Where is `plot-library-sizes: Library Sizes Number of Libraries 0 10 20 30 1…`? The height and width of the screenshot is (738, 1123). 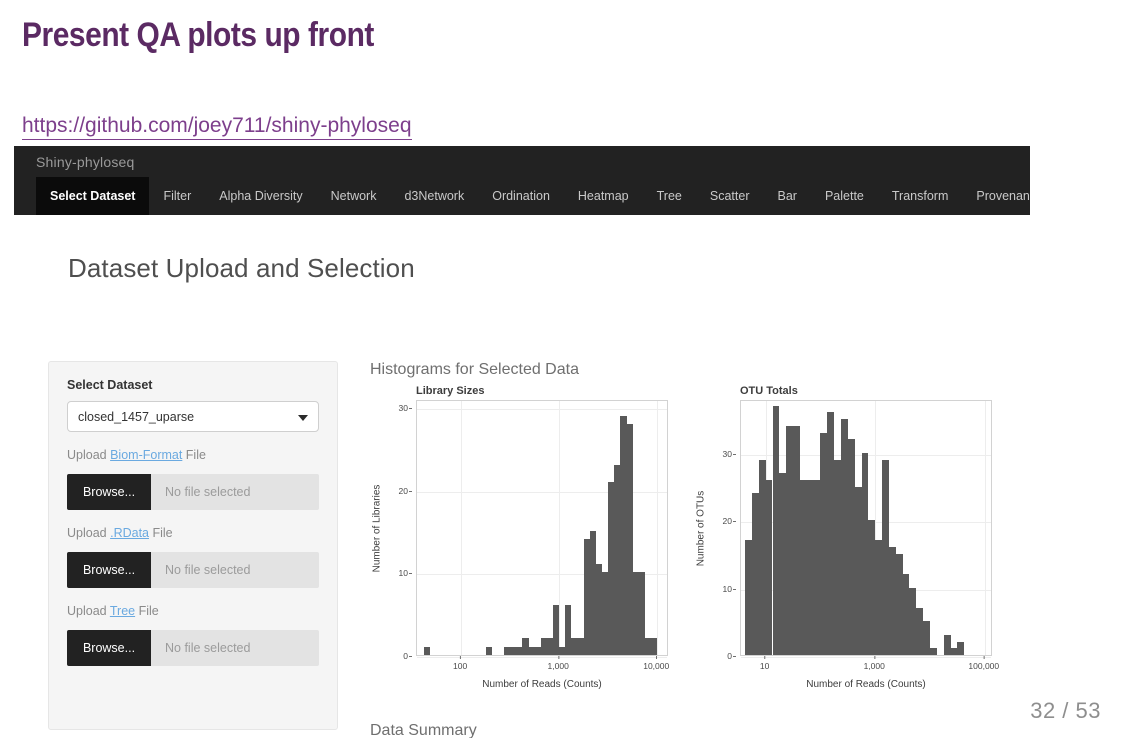
plot-library-sizes: Library Sizes Number of Libraries 0 10 20 30 1… is located at coordinates (520, 537).